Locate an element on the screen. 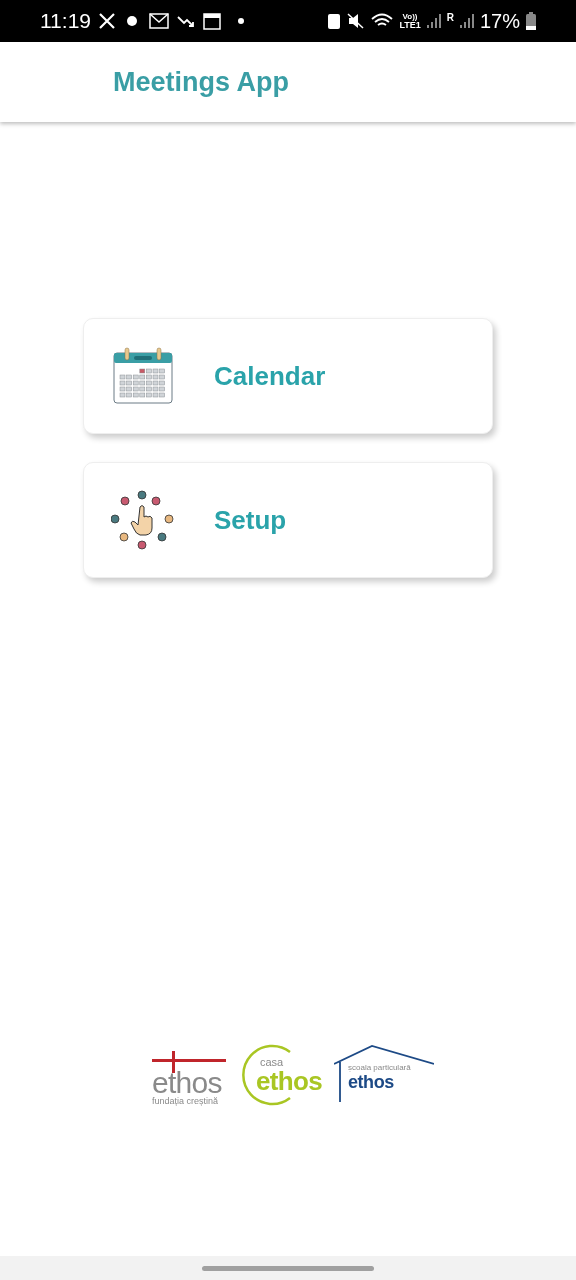  home-handle is located at coordinates (288, 1268).